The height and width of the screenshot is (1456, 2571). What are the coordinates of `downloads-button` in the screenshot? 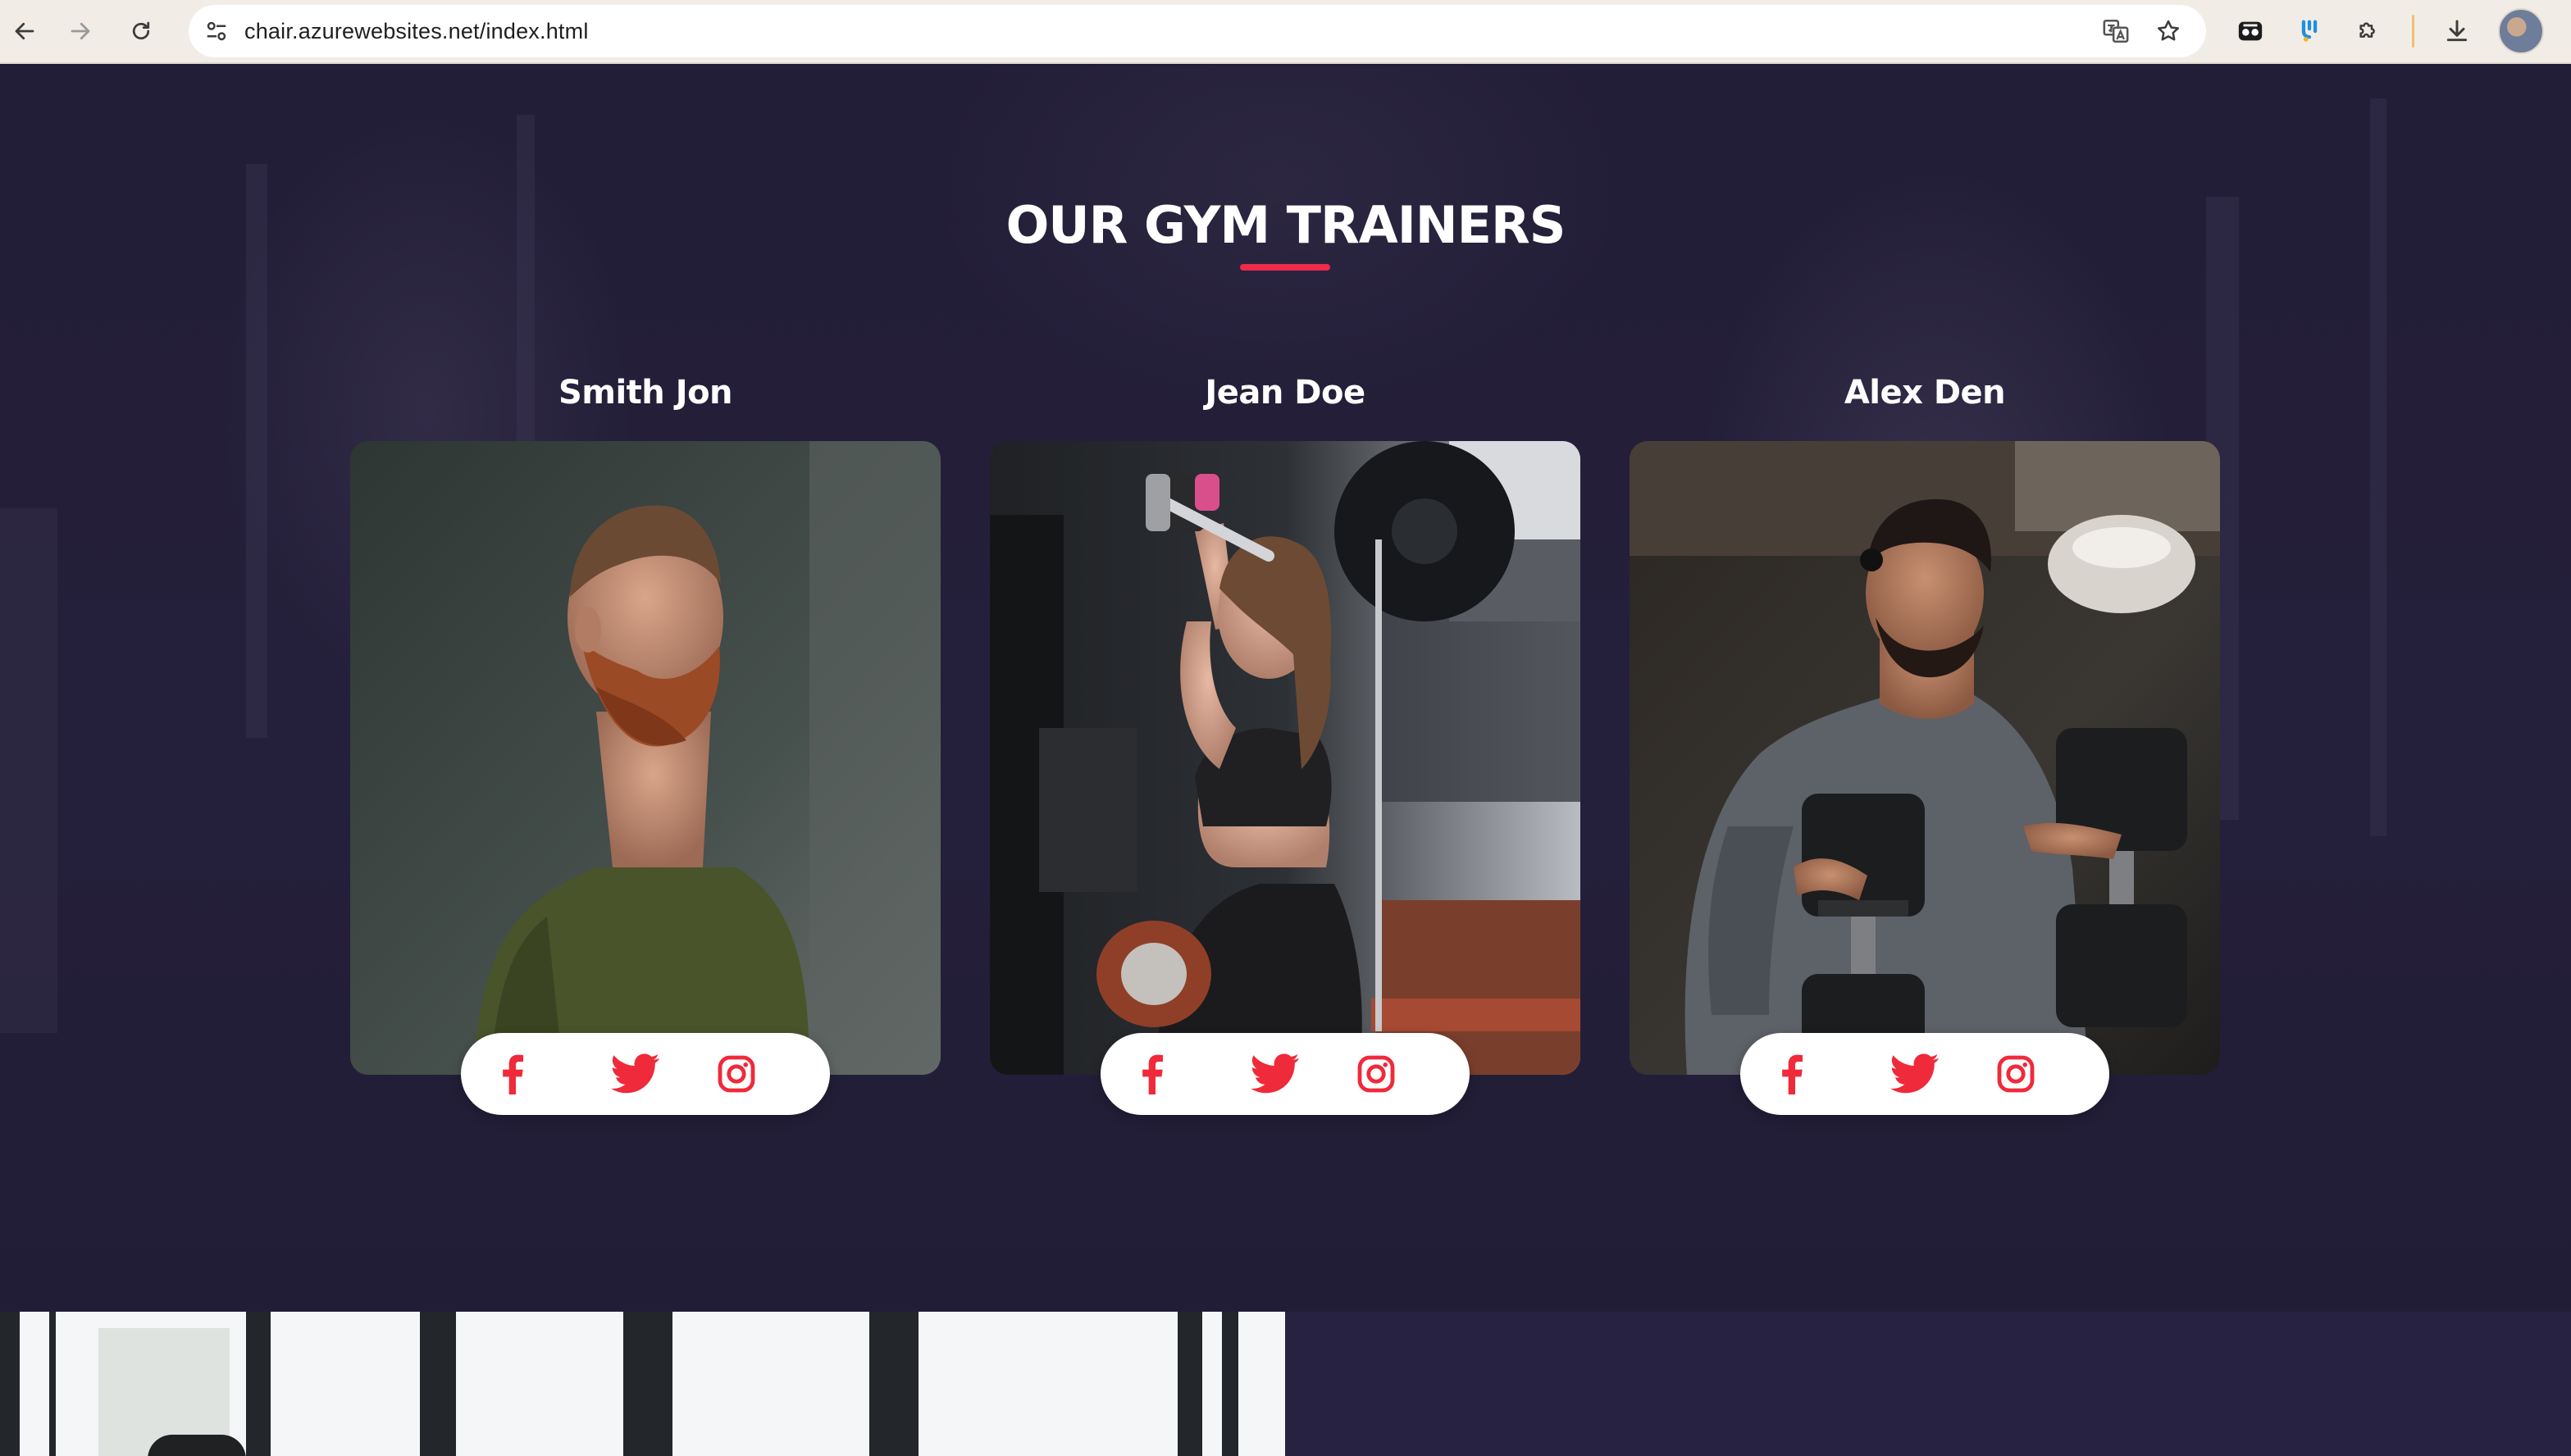 It's located at (2457, 31).